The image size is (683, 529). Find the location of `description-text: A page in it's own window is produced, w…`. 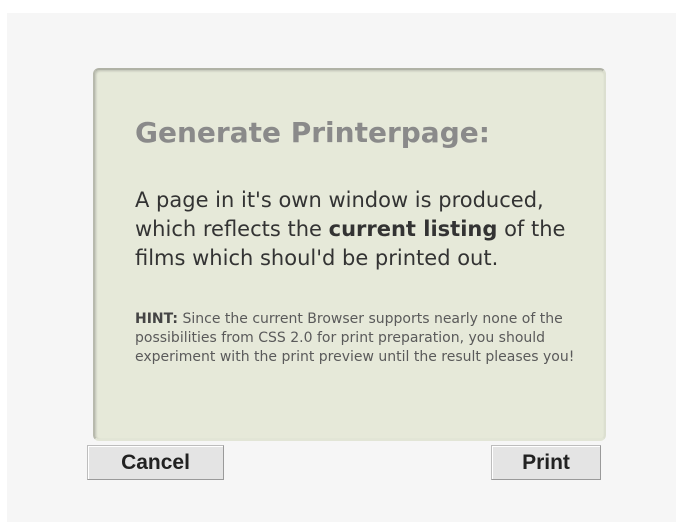

description-text: A page in it's own window is produced, w… is located at coordinates (360, 229).